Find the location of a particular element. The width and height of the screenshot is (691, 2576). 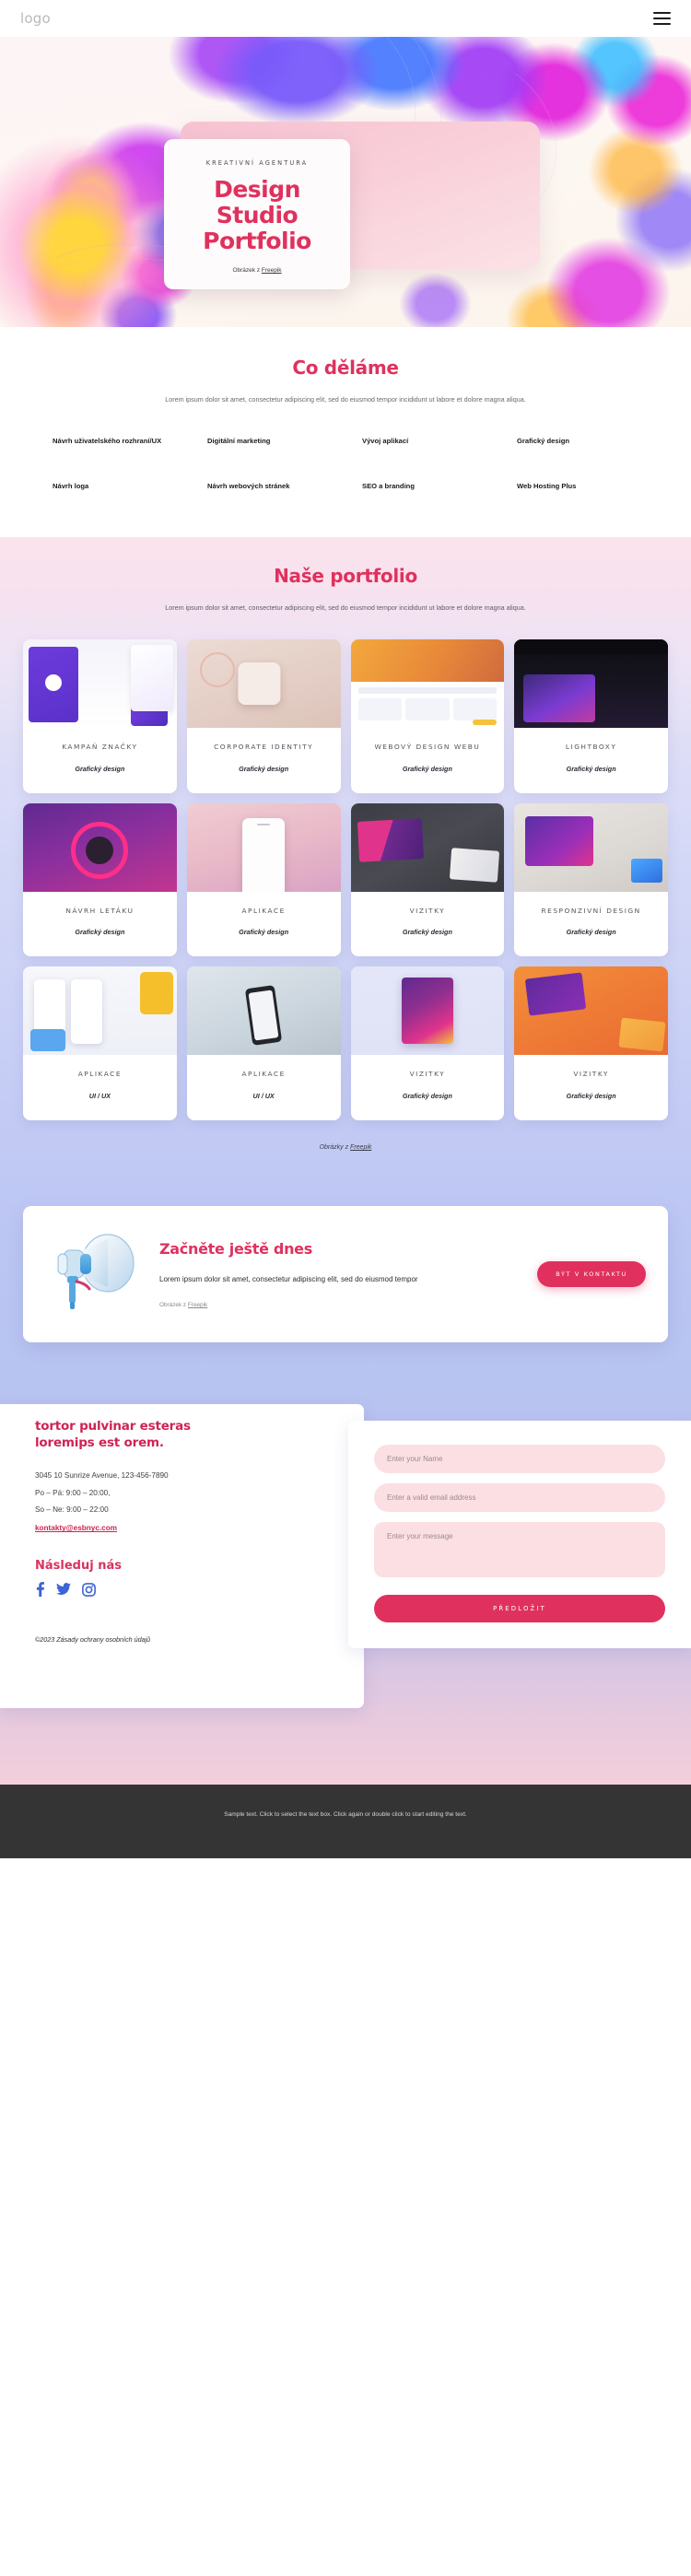

hero-title-line-1: Design is located at coordinates (257, 189).